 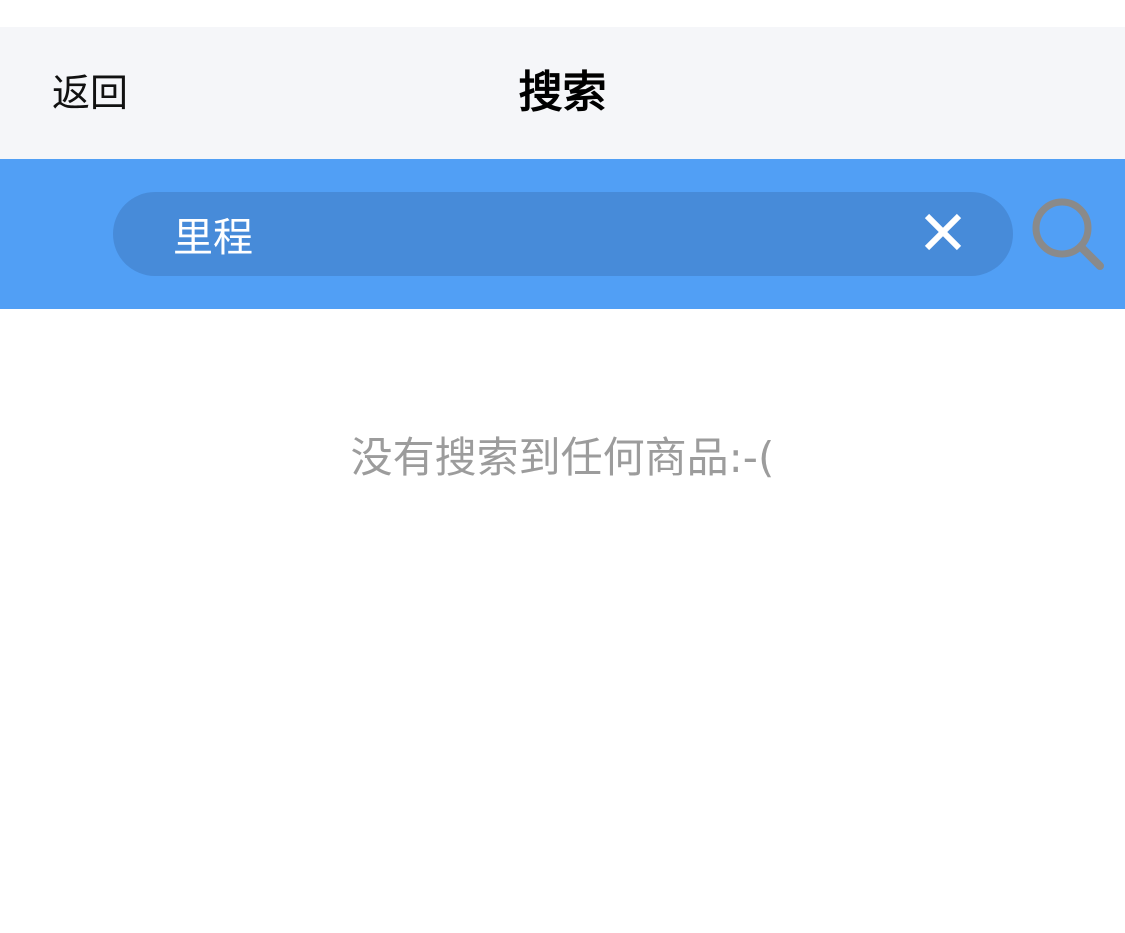 I want to click on search-field, so click(x=563, y=234).